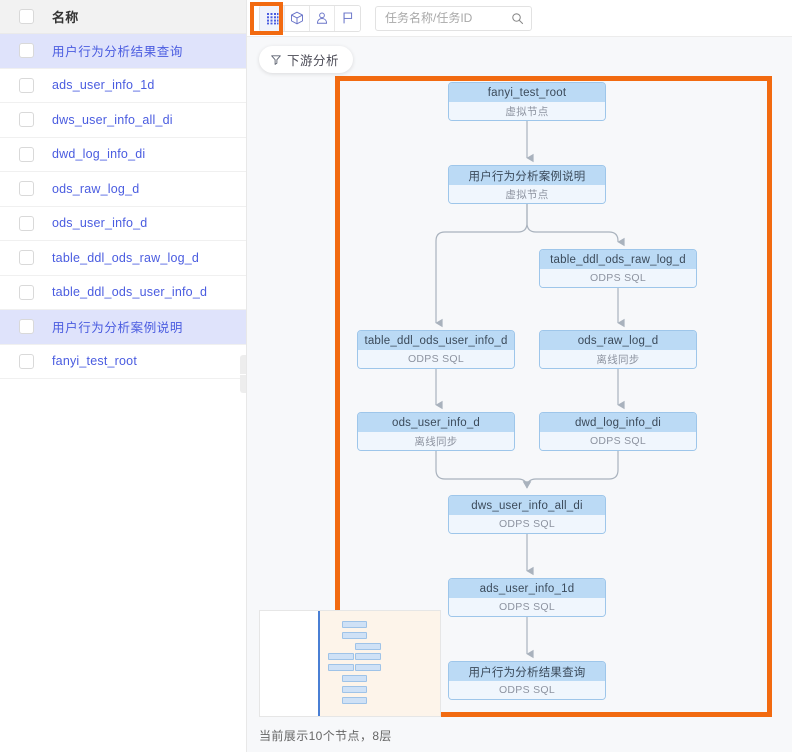 This screenshot has width=792, height=752. I want to click on task-list-row: table_ddl_ods_user_info_d, so click(123, 292).